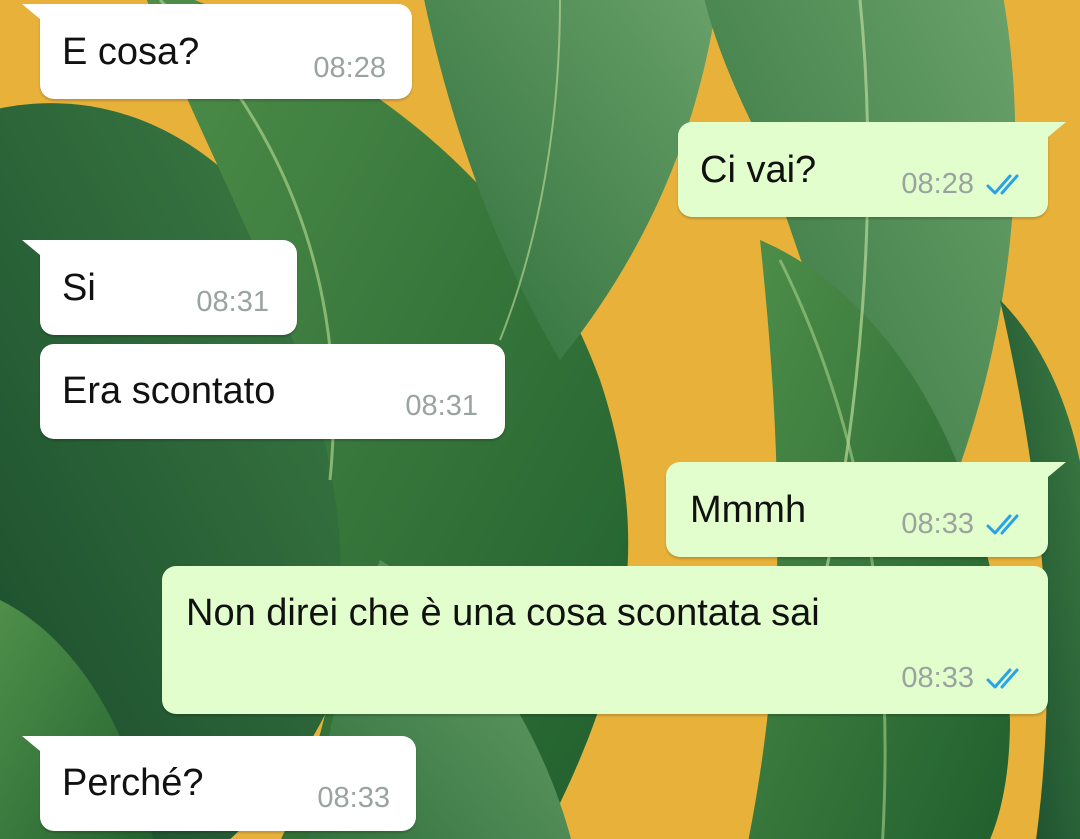 This screenshot has height=839, width=1080. What do you see at coordinates (219, 783) in the screenshot?
I see `incoming-message-bubble: Perché? 08:33` at bounding box center [219, 783].